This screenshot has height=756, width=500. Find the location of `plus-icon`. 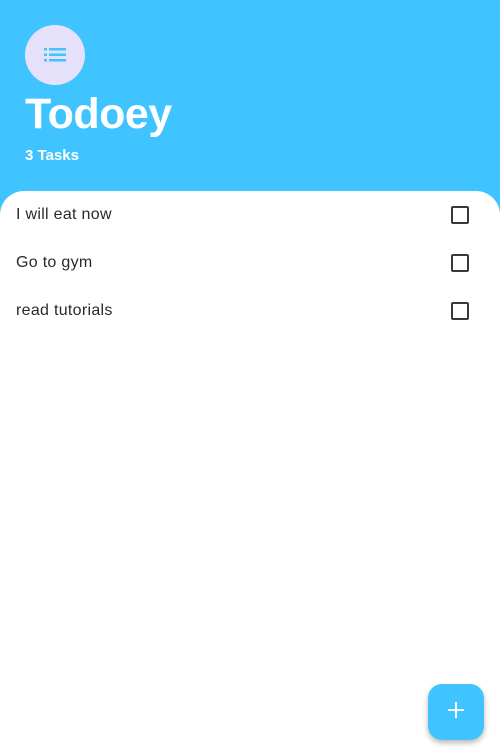

plus-icon is located at coordinates (456, 712).